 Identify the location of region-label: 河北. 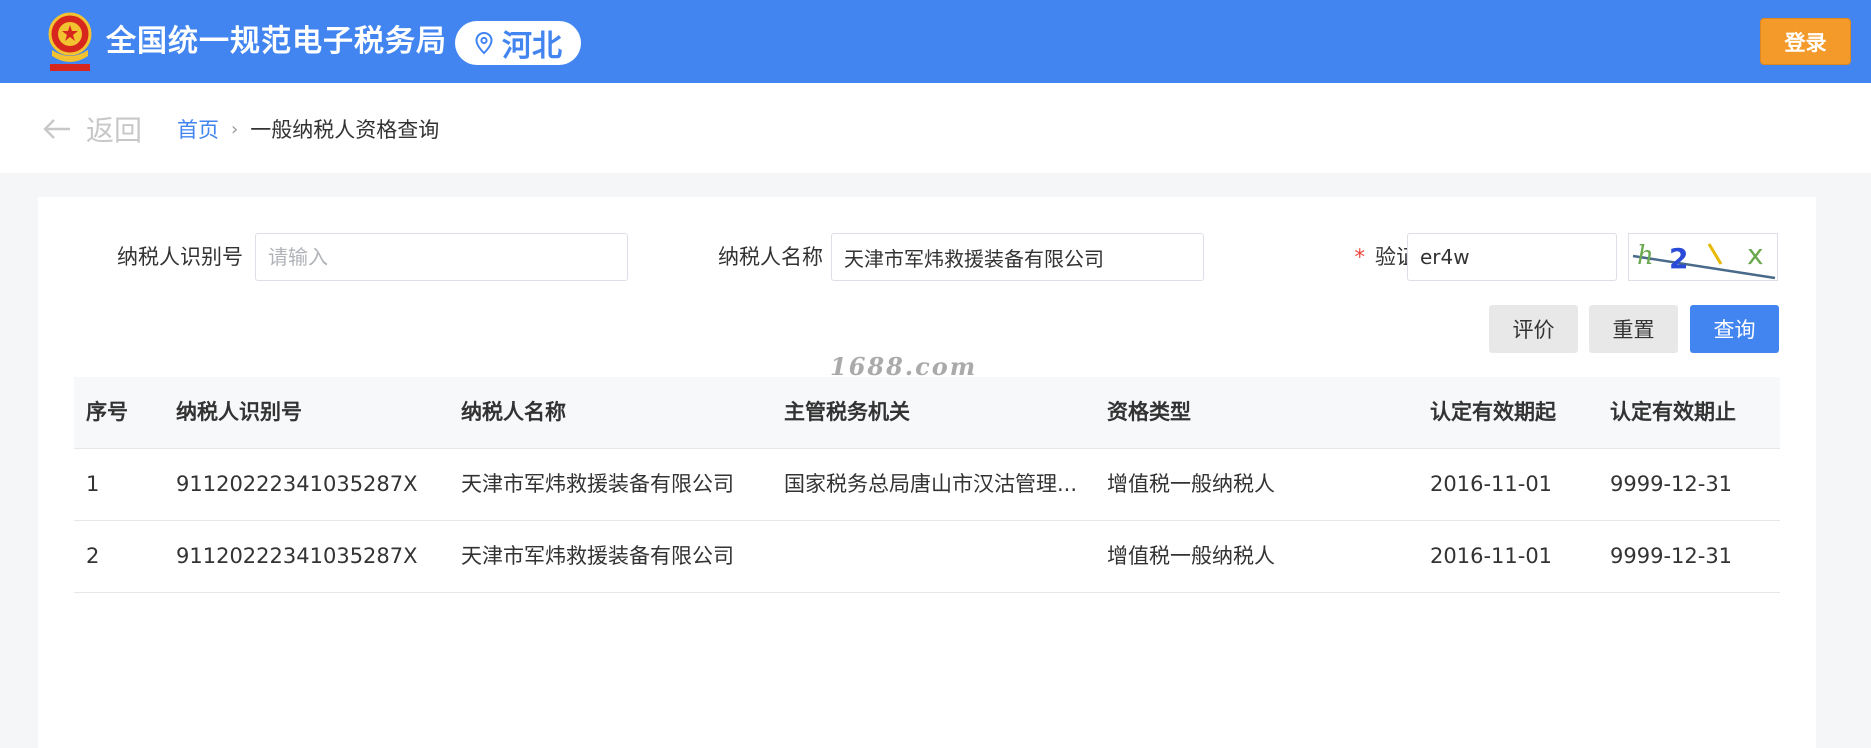
(532, 46).